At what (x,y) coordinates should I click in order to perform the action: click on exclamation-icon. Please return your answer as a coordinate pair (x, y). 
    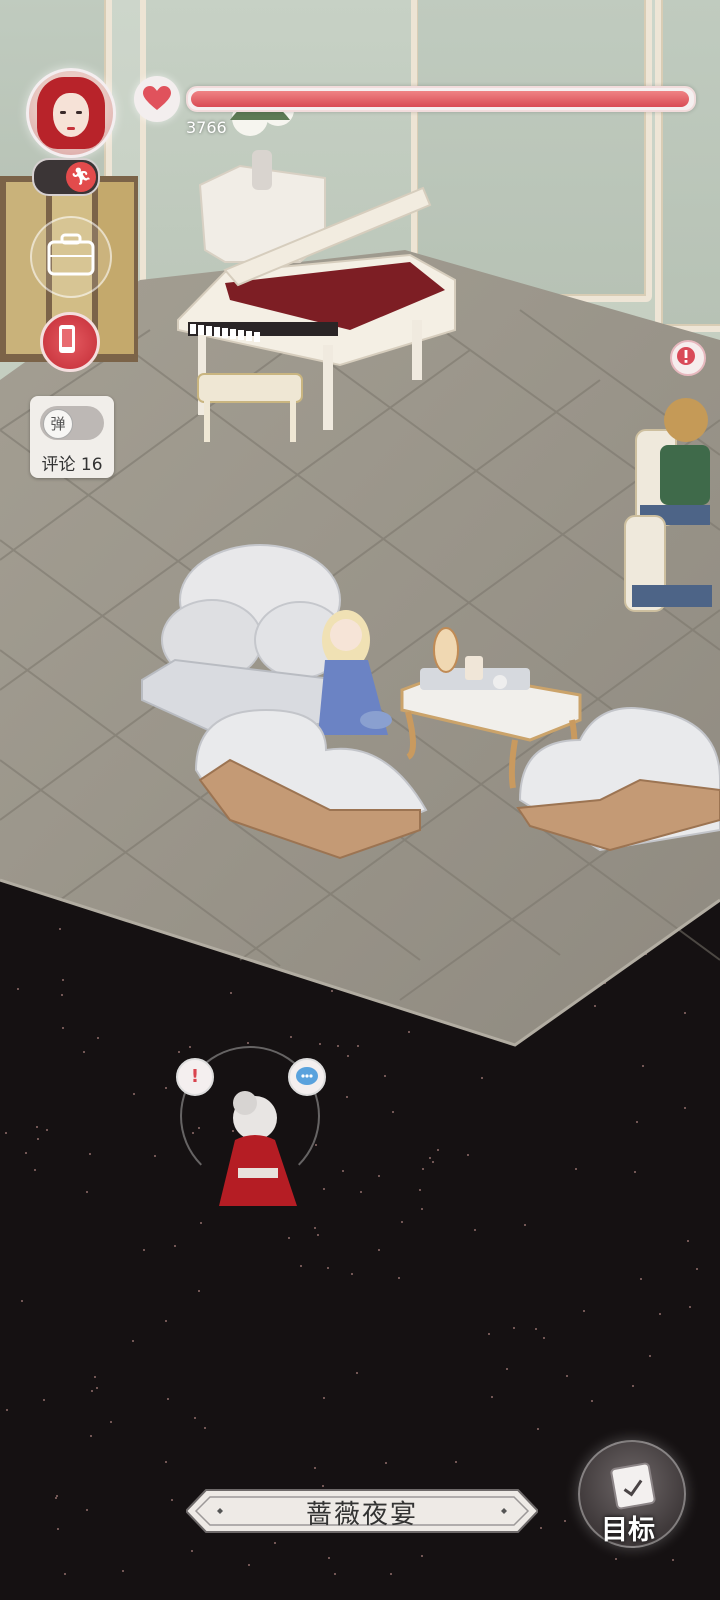
    Looking at the image, I should click on (688, 358).